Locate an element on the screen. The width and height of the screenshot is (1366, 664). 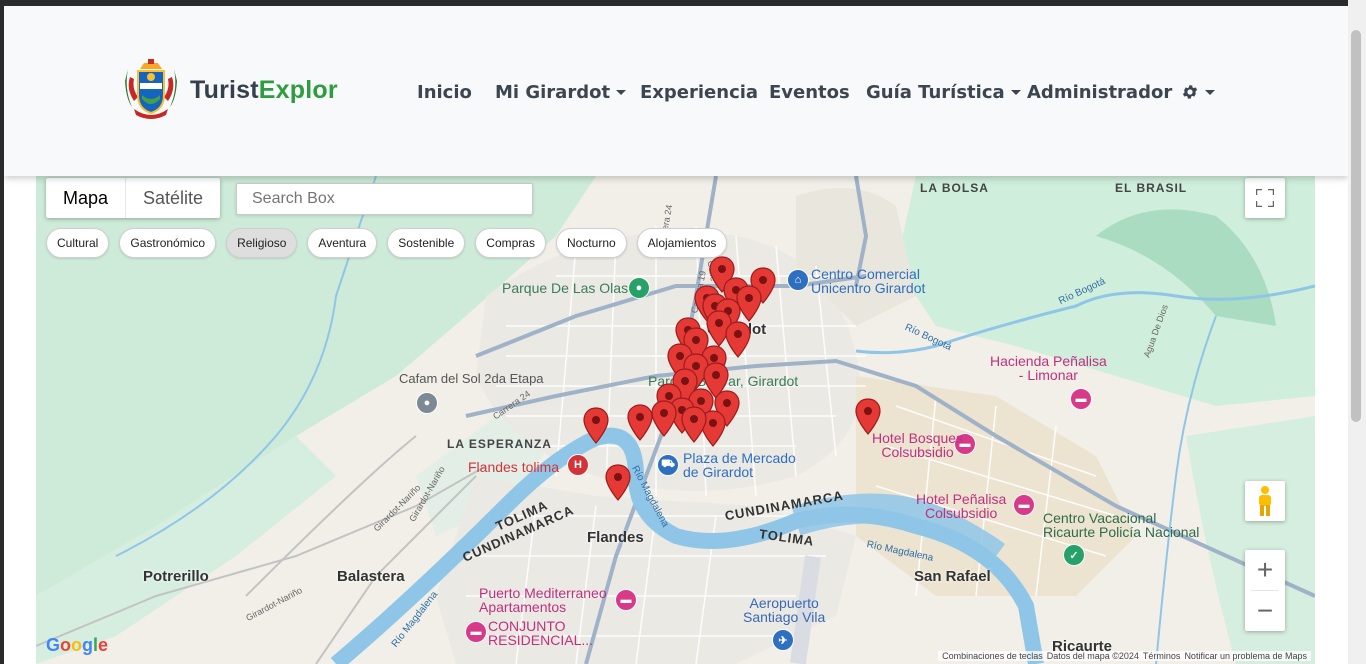
coat-of-arms-logo is located at coordinates (151, 89).